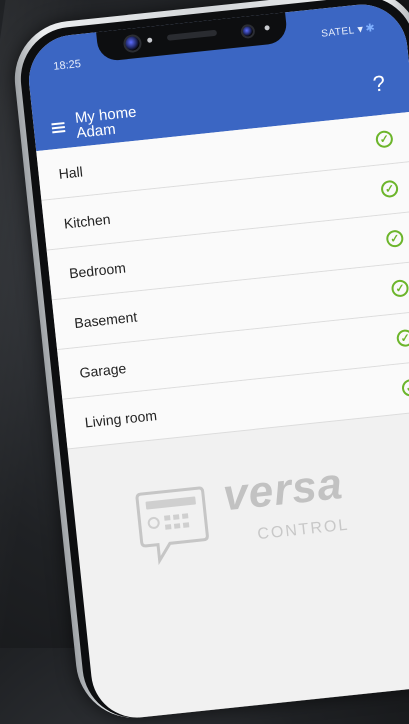 The image size is (409, 724). I want to click on zone-name: Basement, so click(105, 319).